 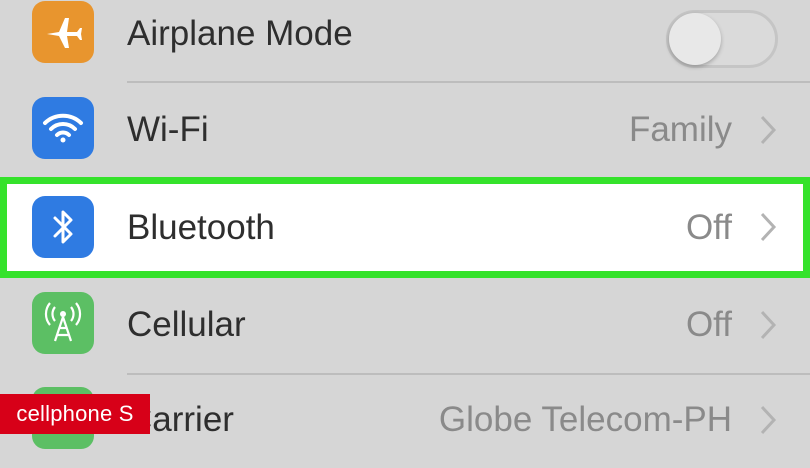 I want to click on airplane-mode-toggle, so click(x=722, y=39).